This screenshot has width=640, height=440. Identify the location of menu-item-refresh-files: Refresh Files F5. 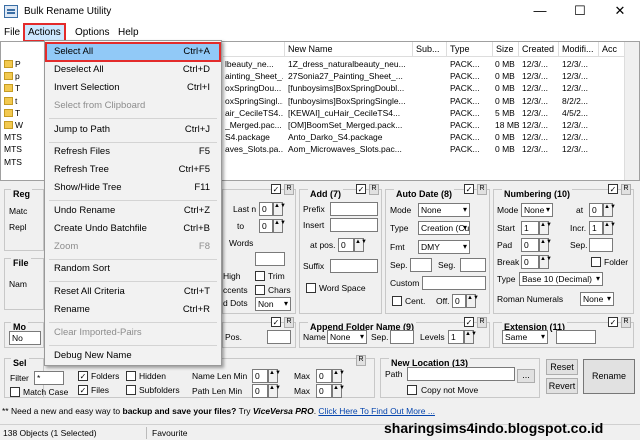
(133, 152).